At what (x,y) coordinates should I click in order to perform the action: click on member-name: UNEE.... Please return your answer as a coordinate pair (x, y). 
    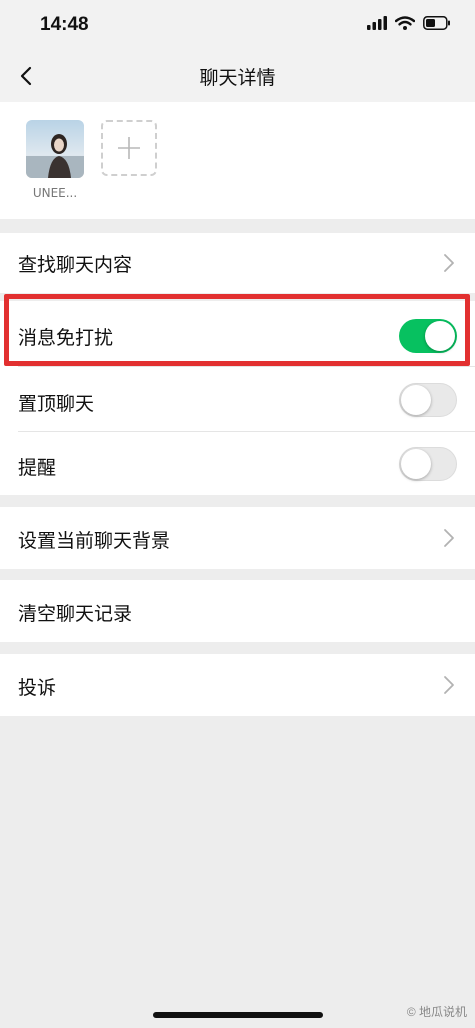
    Looking at the image, I should click on (55, 193).